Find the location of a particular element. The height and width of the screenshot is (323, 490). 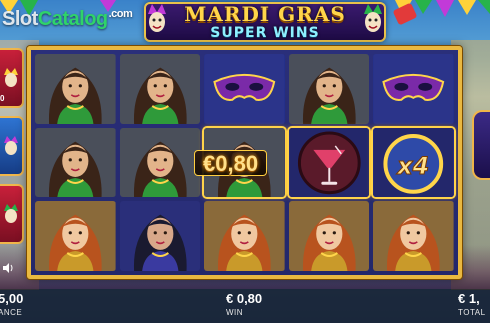

side-panel-value: 0 is located at coordinates (2, 98).